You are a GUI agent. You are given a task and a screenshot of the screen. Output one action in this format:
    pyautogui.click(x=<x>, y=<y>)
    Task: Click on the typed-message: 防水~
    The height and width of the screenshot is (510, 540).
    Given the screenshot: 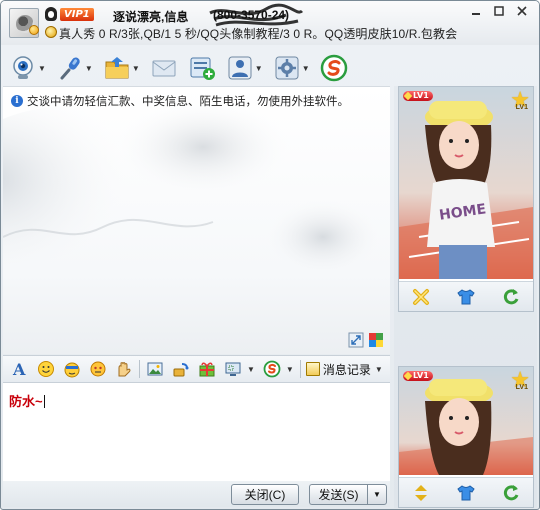 What is the action you would take?
    pyautogui.click(x=27, y=400)
    